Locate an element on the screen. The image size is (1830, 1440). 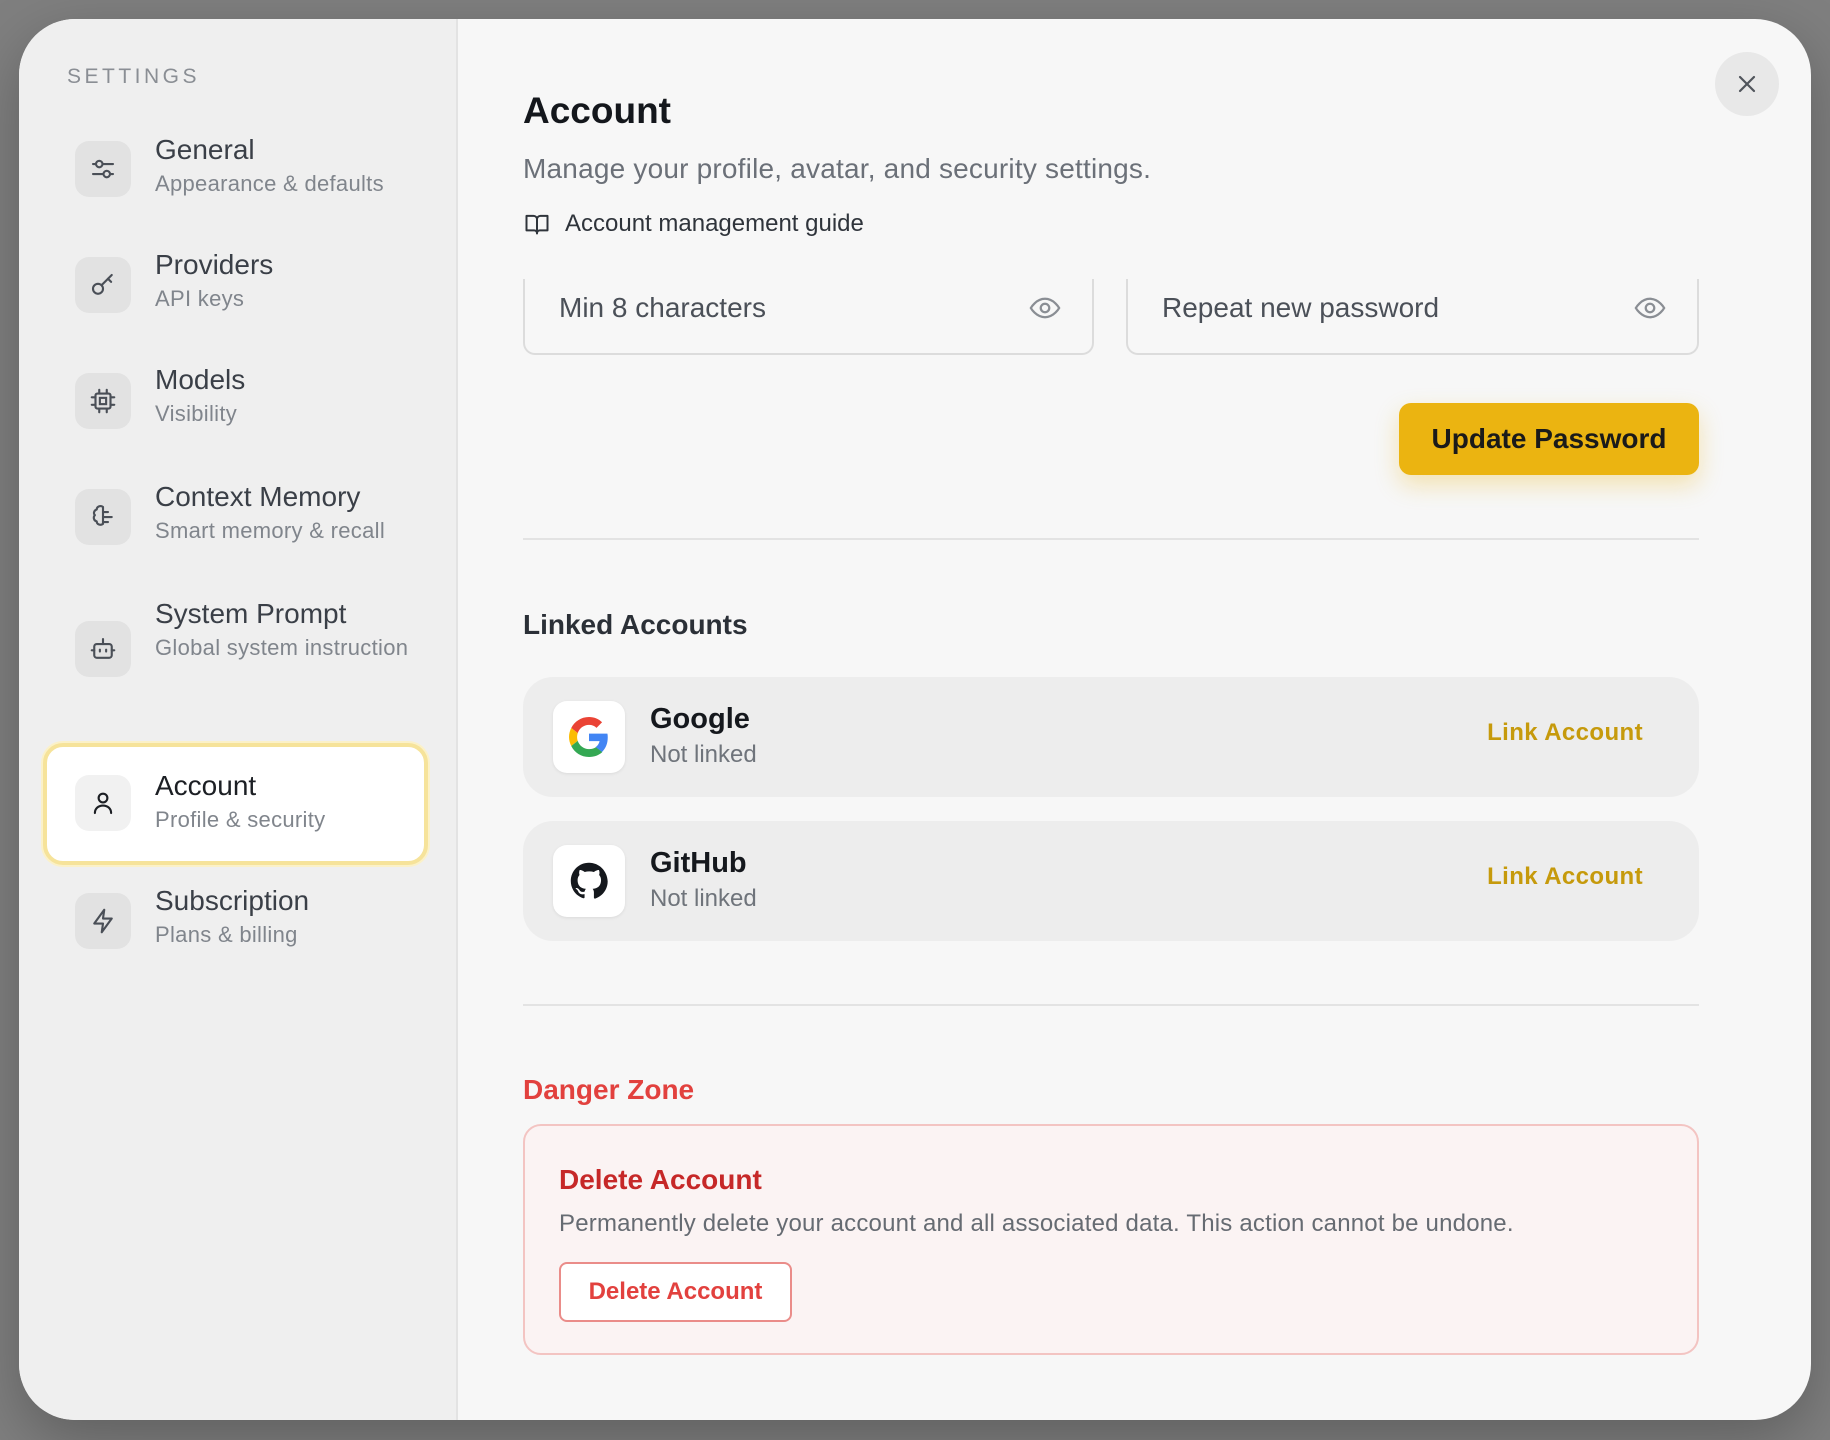
new-password-field is located at coordinates (808, 317).